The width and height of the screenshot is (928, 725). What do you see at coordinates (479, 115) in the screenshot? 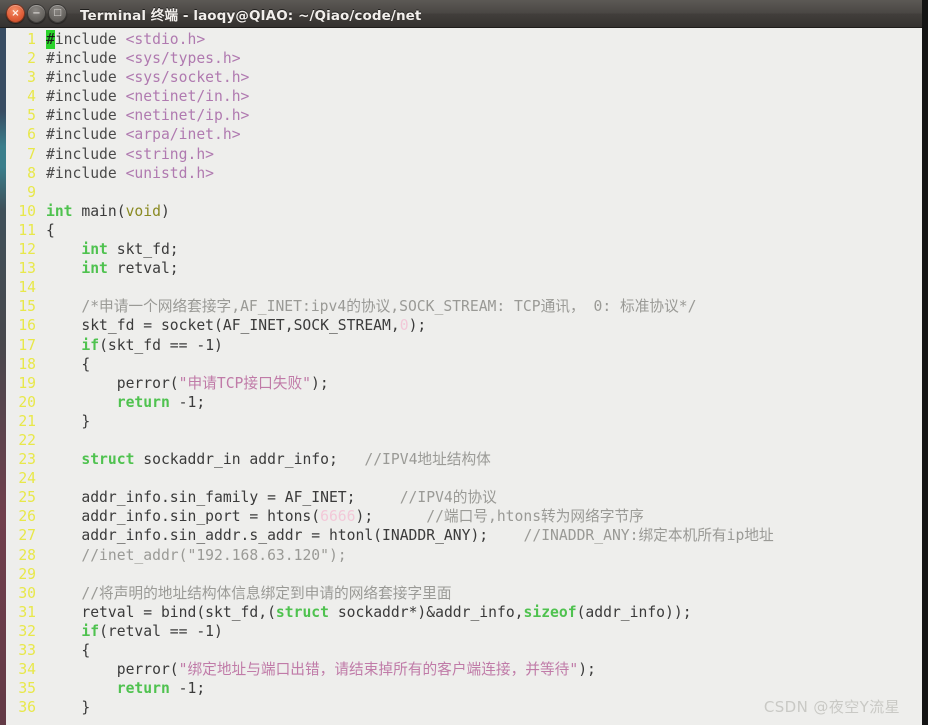
I see `line-content: #include <netinet/ip.h>` at bounding box center [479, 115].